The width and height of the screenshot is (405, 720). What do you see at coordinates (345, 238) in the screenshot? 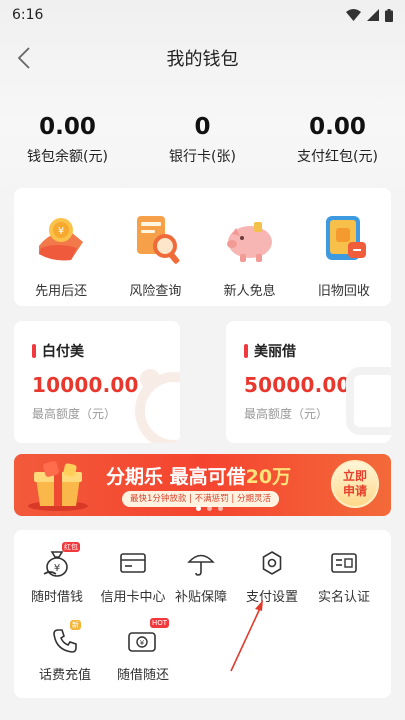
I see `phone-recycle-icon` at bounding box center [345, 238].